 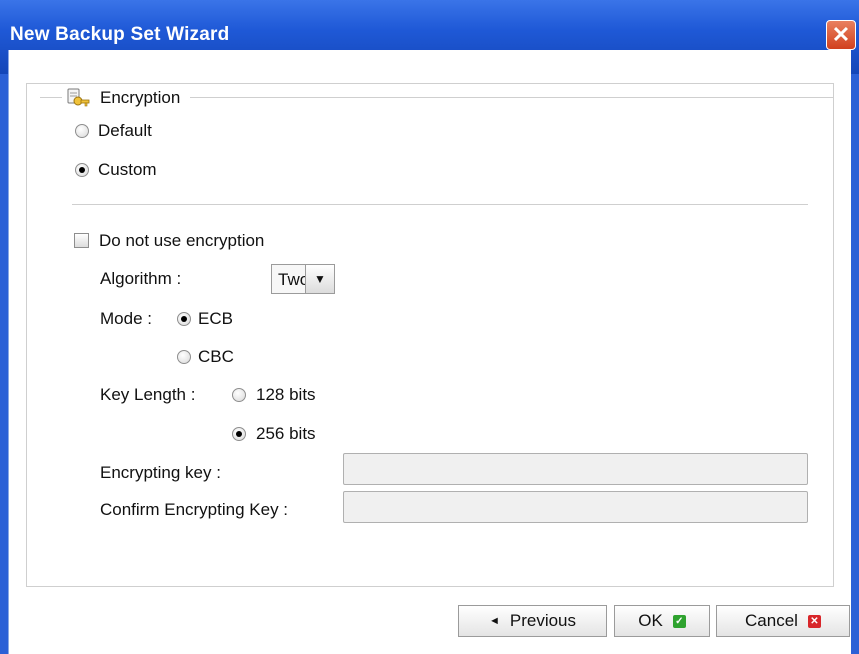 I want to click on confirm-key-input, so click(x=575, y=507).